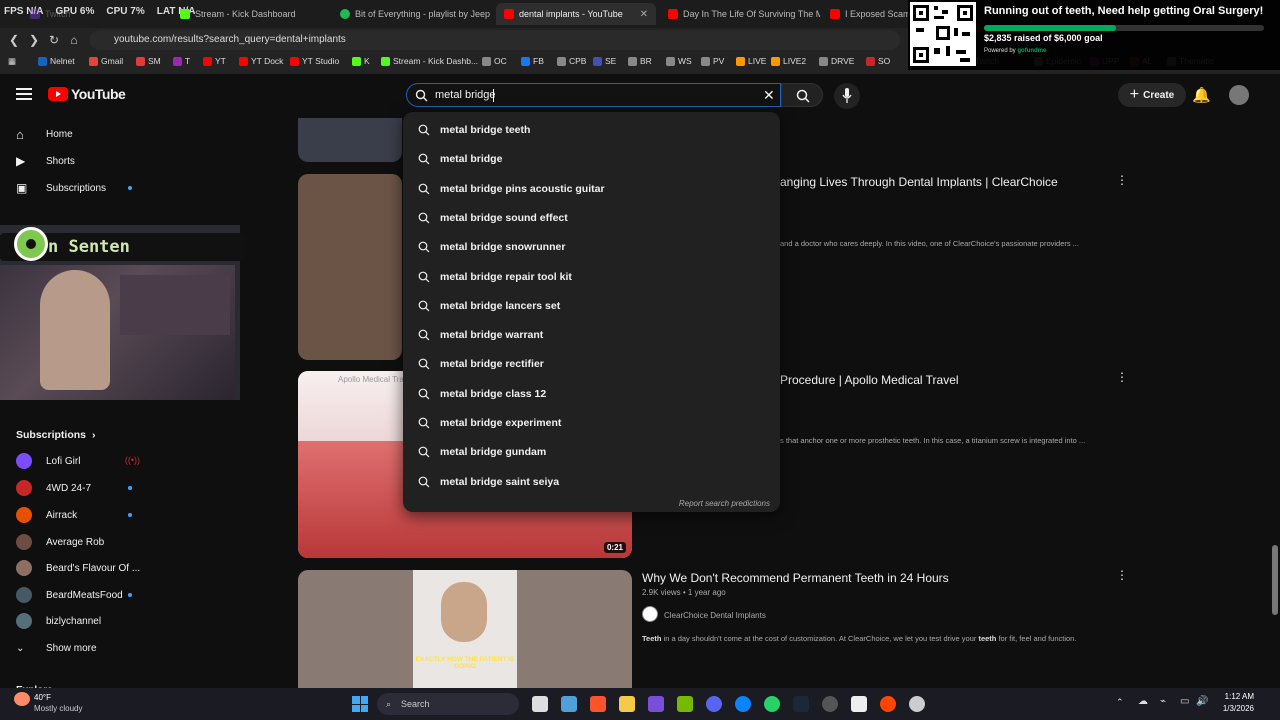  Describe the element at coordinates (591, 247) in the screenshot. I see `search-suggestion: metal bridge snowrunner` at that location.